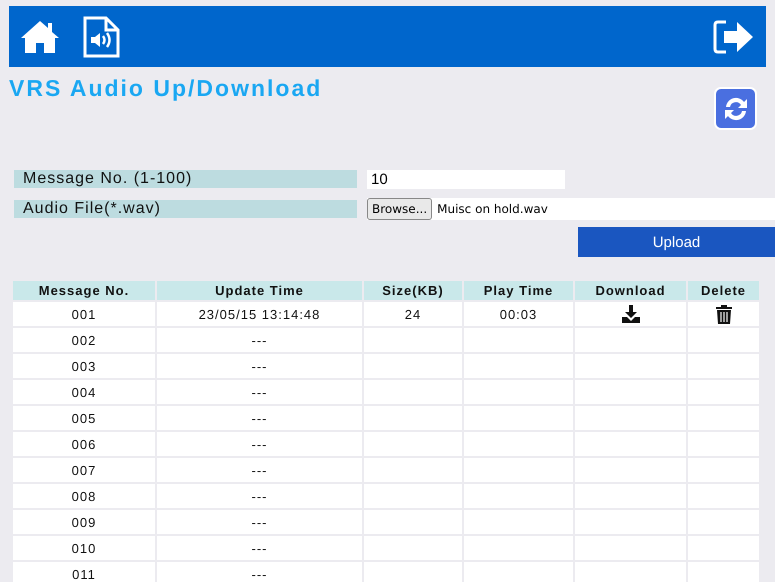 This screenshot has width=775, height=582. What do you see at coordinates (185, 179) in the screenshot?
I see `field-label: Message No. (1-100)` at bounding box center [185, 179].